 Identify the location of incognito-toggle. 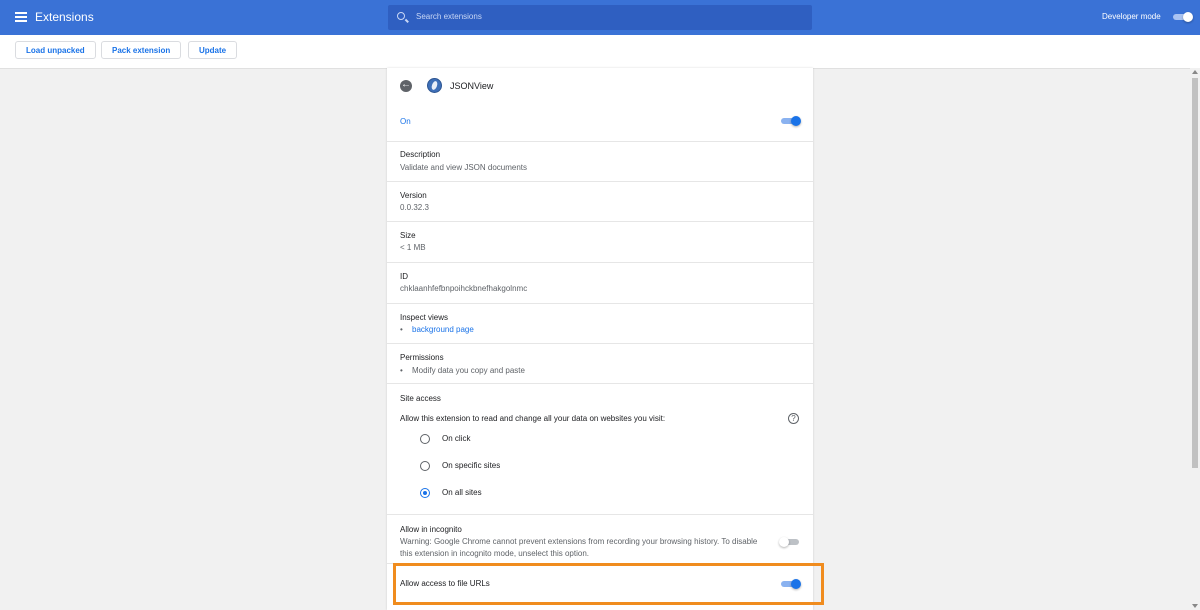
(790, 542).